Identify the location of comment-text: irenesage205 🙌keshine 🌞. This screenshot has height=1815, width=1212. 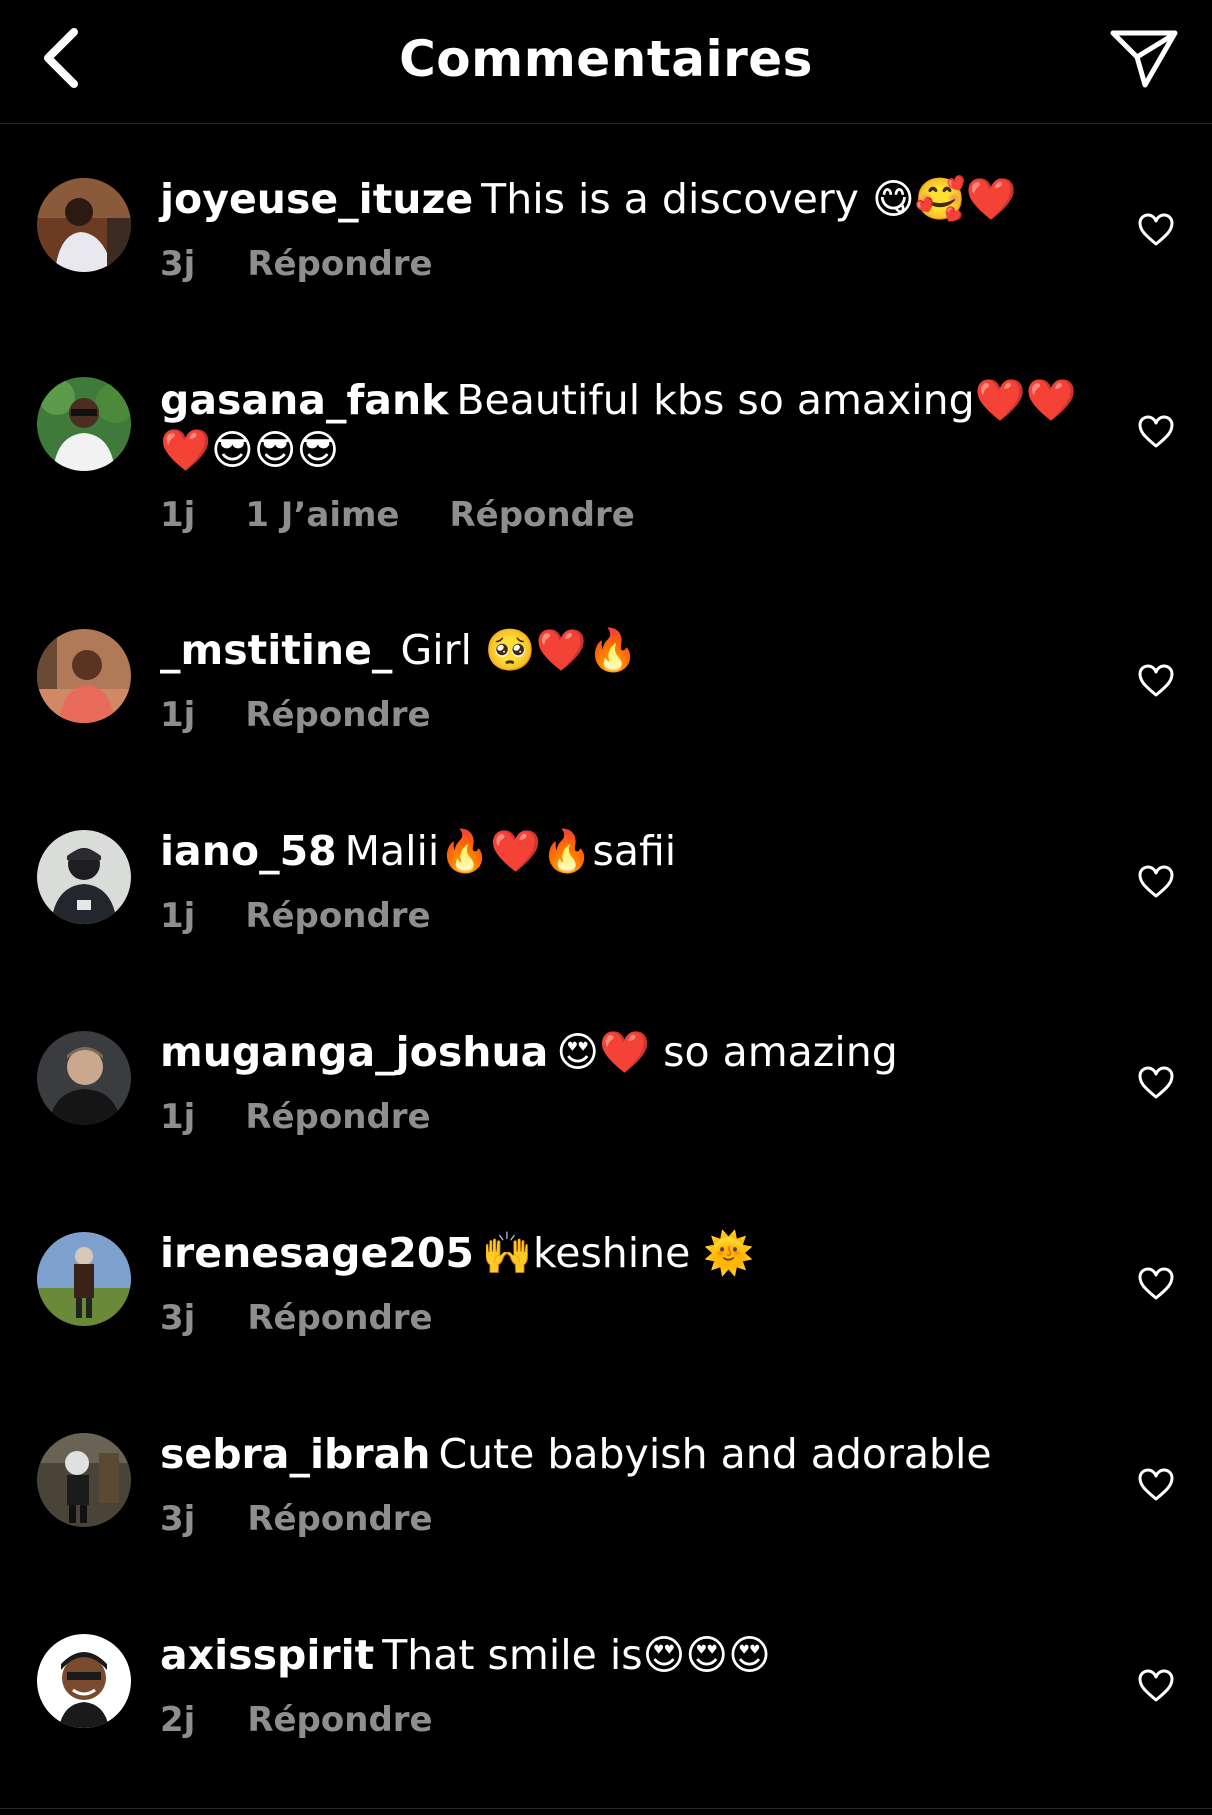
(620, 1253).